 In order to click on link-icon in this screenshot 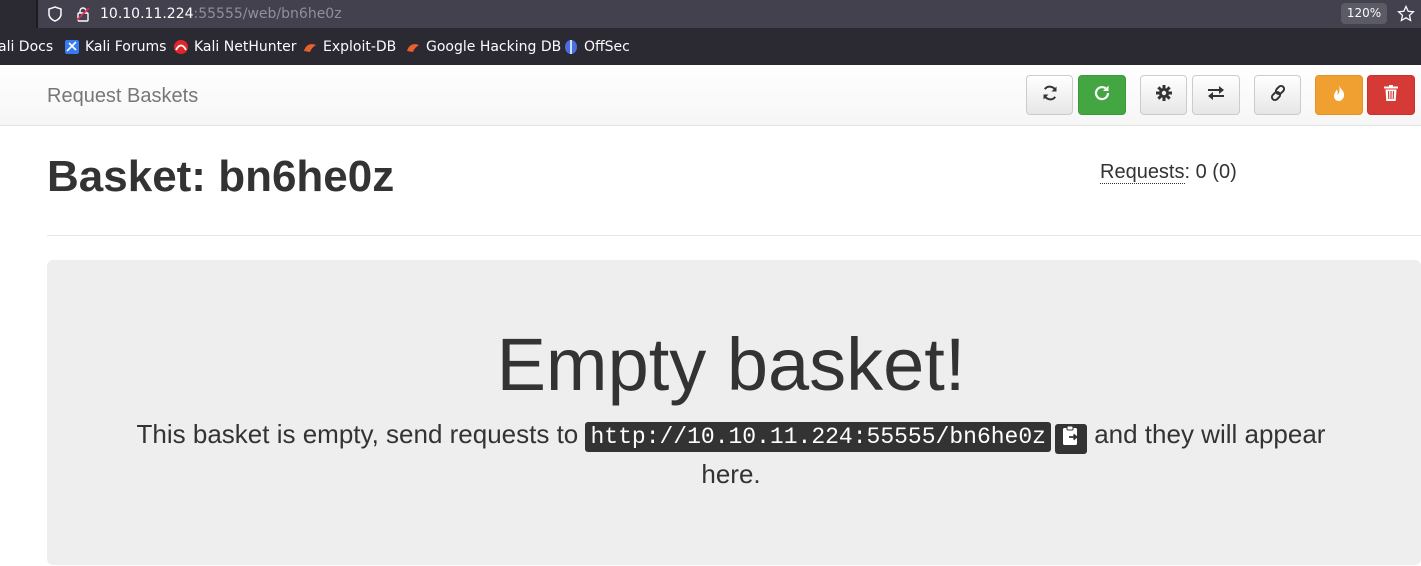, I will do `click(1278, 95)`.